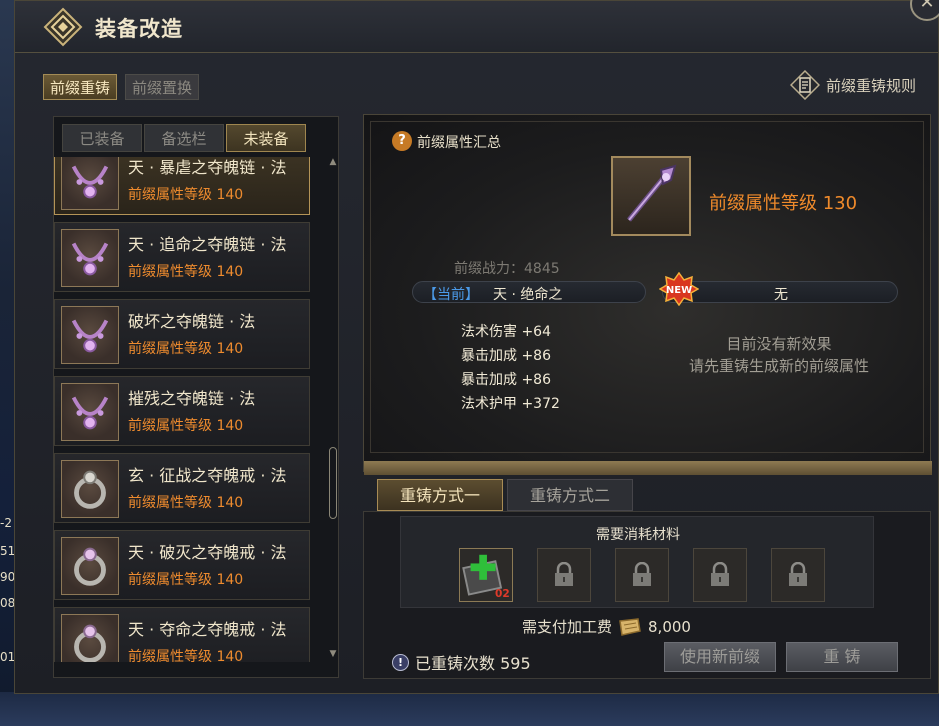 Image resolution: width=939 pixels, height=726 pixels. What do you see at coordinates (510, 369) in the screenshot?
I see `stat-list: 法术伤害 +64 暴击加成 +86 暴击加成 +86 法术护甲 +372` at bounding box center [510, 369].